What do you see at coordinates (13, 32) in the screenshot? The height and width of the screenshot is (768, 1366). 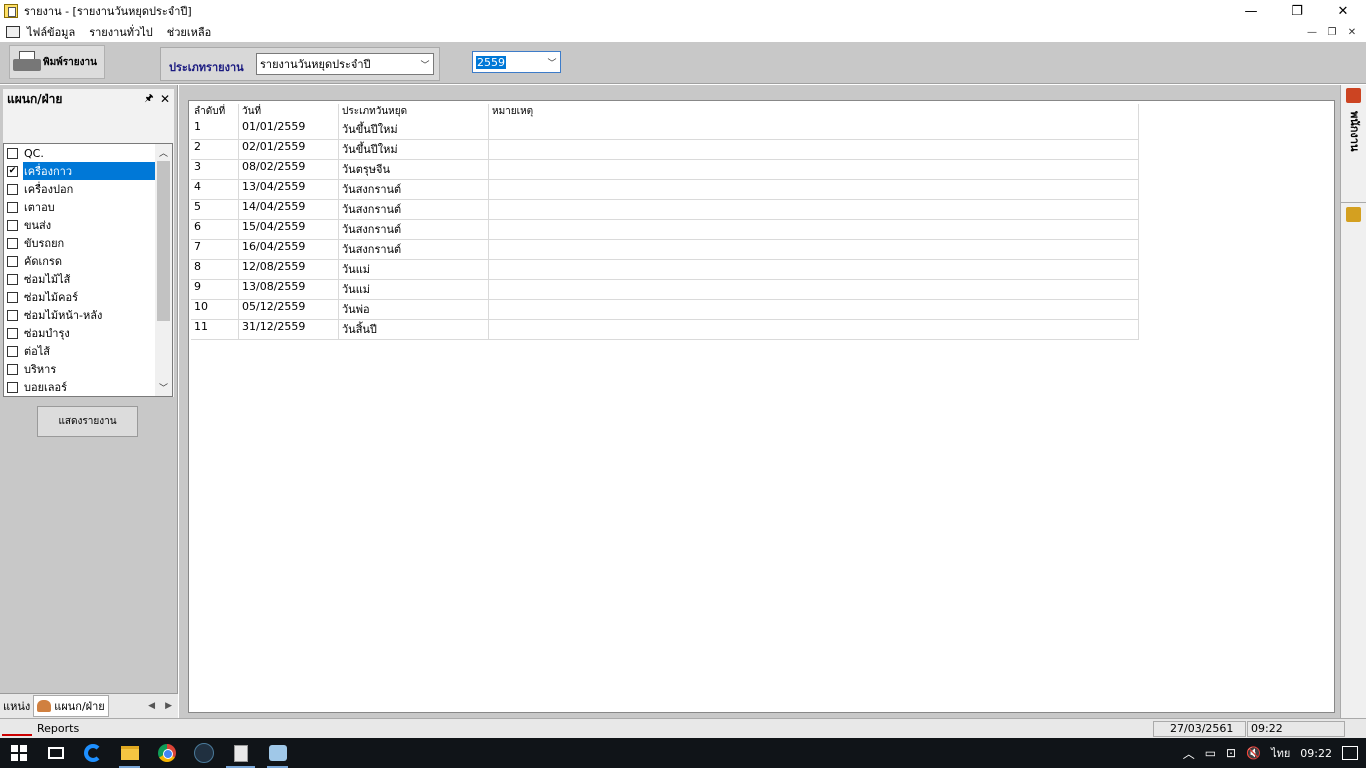 I see `document-icon` at bounding box center [13, 32].